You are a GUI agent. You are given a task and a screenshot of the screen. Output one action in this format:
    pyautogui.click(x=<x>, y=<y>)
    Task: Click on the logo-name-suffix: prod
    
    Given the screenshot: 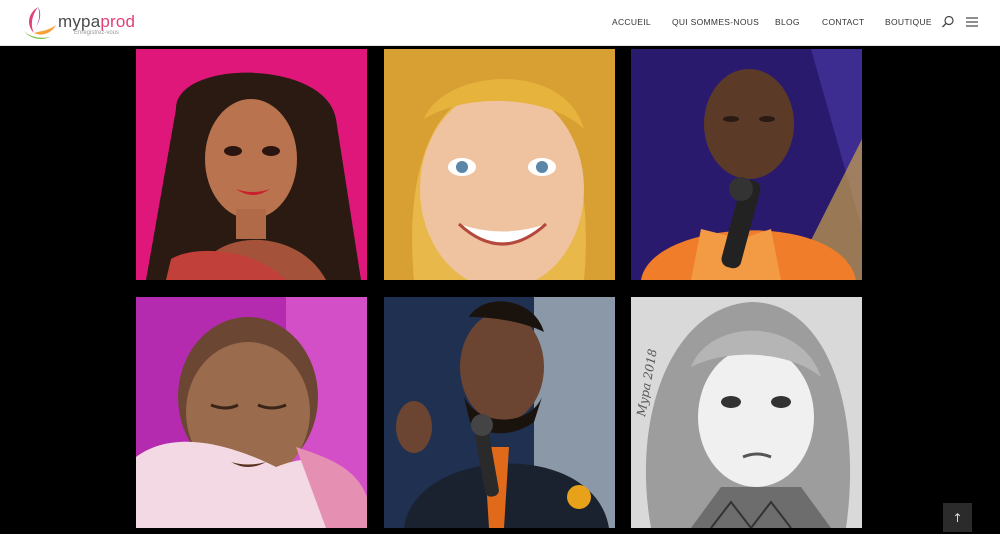 What is the action you would take?
    pyautogui.click(x=118, y=21)
    